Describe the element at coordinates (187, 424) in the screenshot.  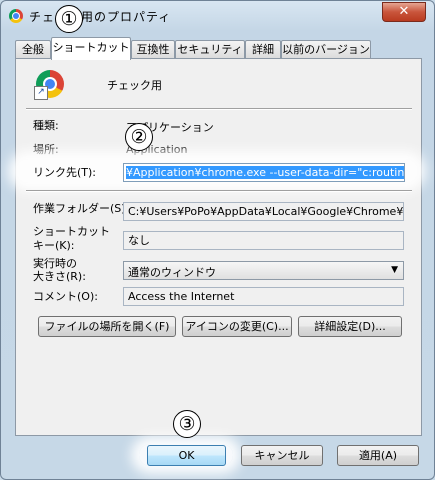
I see `annotation-step3: ③` at that location.